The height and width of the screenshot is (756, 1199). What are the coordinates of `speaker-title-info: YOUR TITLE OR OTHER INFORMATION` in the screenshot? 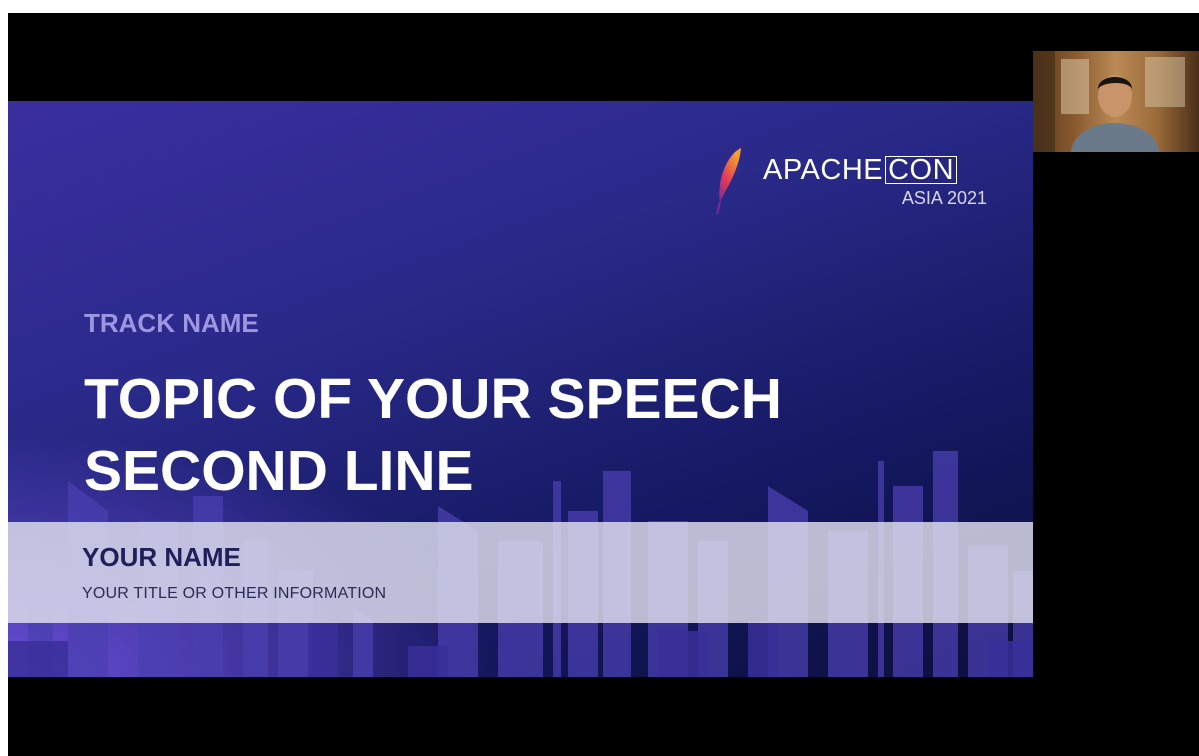 It's located at (234, 593).